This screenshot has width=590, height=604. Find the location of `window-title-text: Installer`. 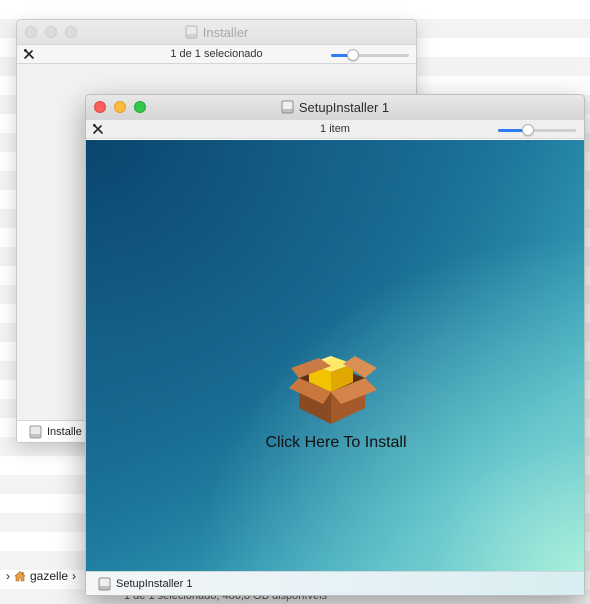

window-title-text: Installer is located at coordinates (225, 32).